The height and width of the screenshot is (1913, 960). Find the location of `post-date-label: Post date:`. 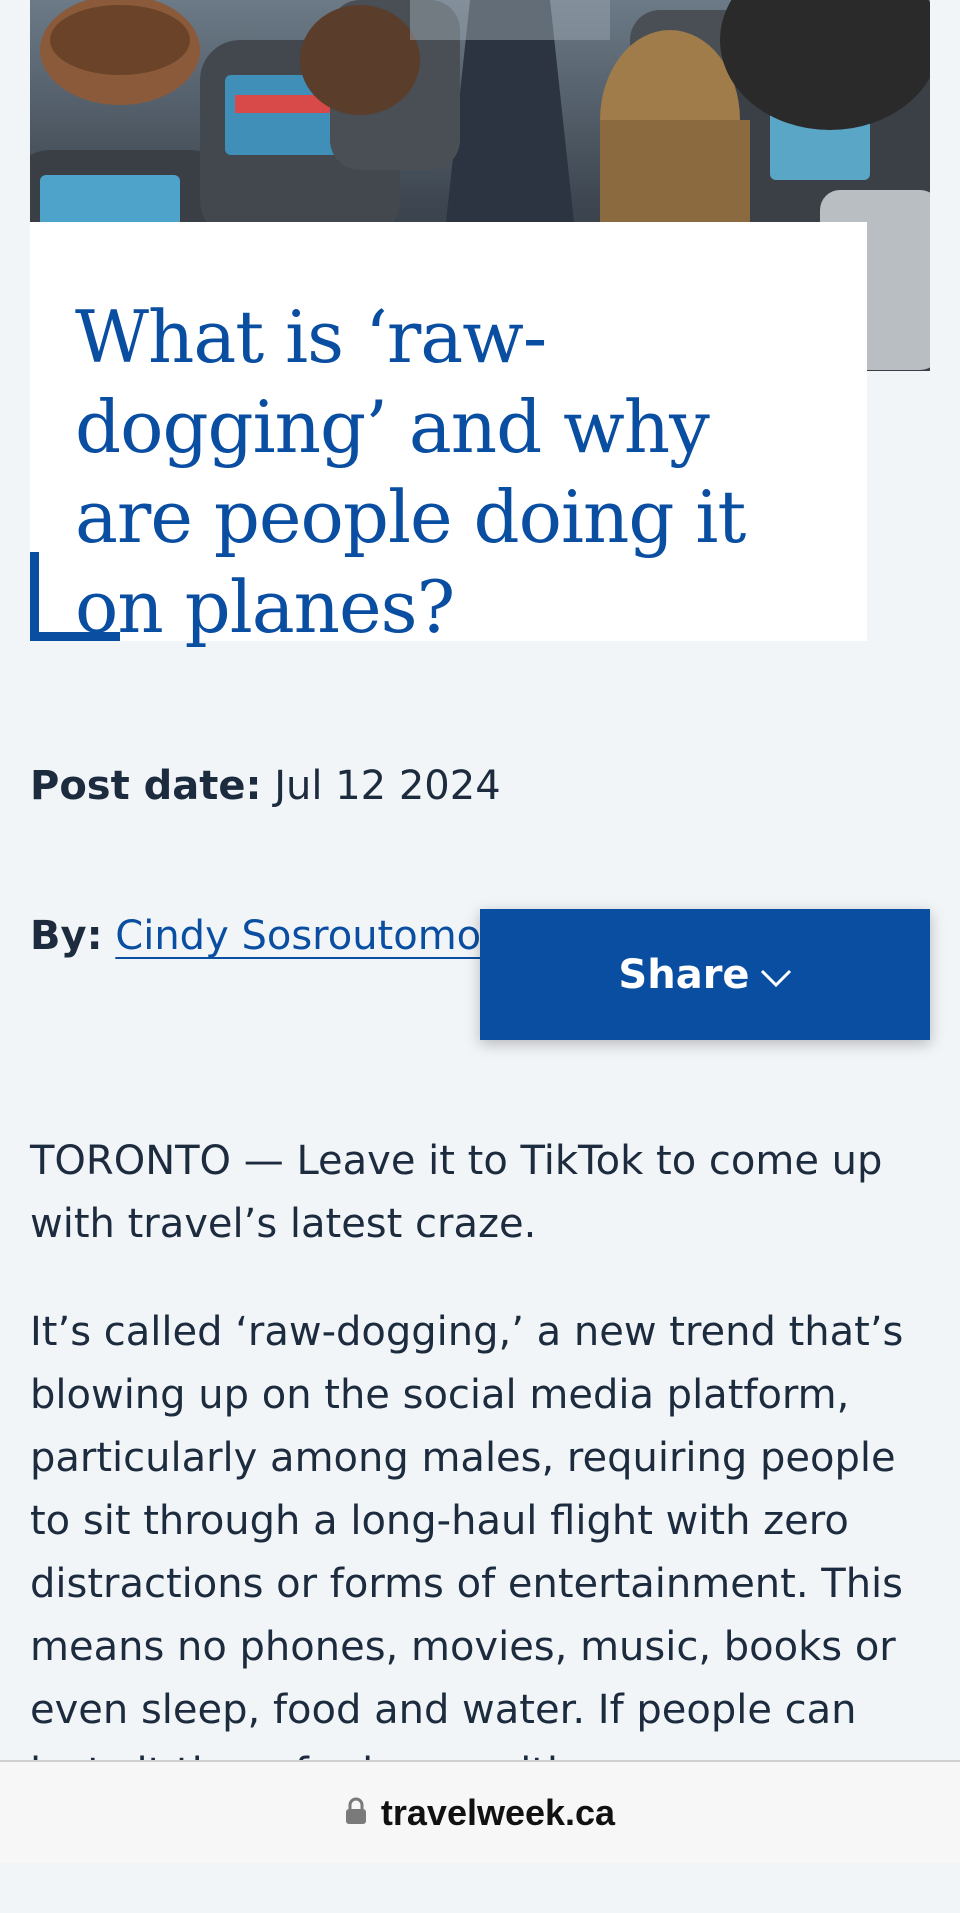

post-date-label: Post date: is located at coordinates (146, 786).